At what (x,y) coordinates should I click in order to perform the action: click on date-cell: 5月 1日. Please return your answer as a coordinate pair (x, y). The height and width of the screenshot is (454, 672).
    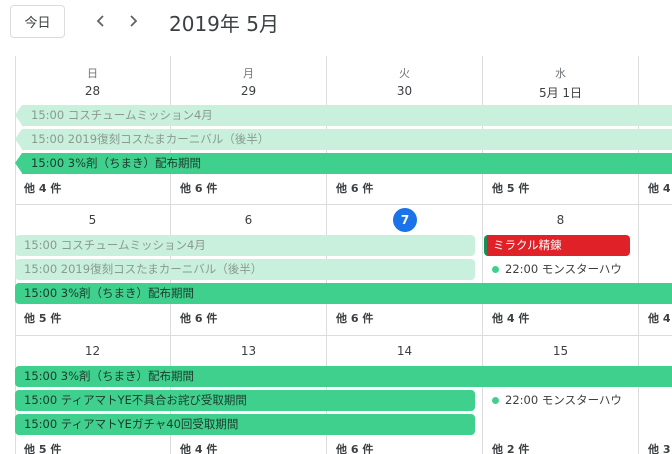
    Looking at the image, I should click on (560, 92).